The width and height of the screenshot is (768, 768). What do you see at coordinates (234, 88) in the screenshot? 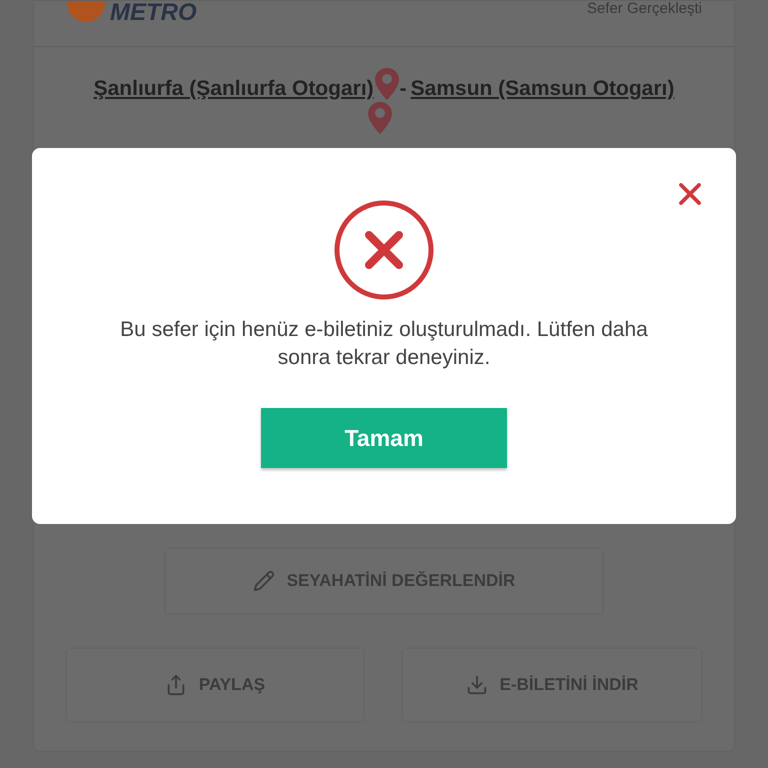
I see `origin-link: Şanlıurfa (Şanlıurfa Otogarı)` at bounding box center [234, 88].